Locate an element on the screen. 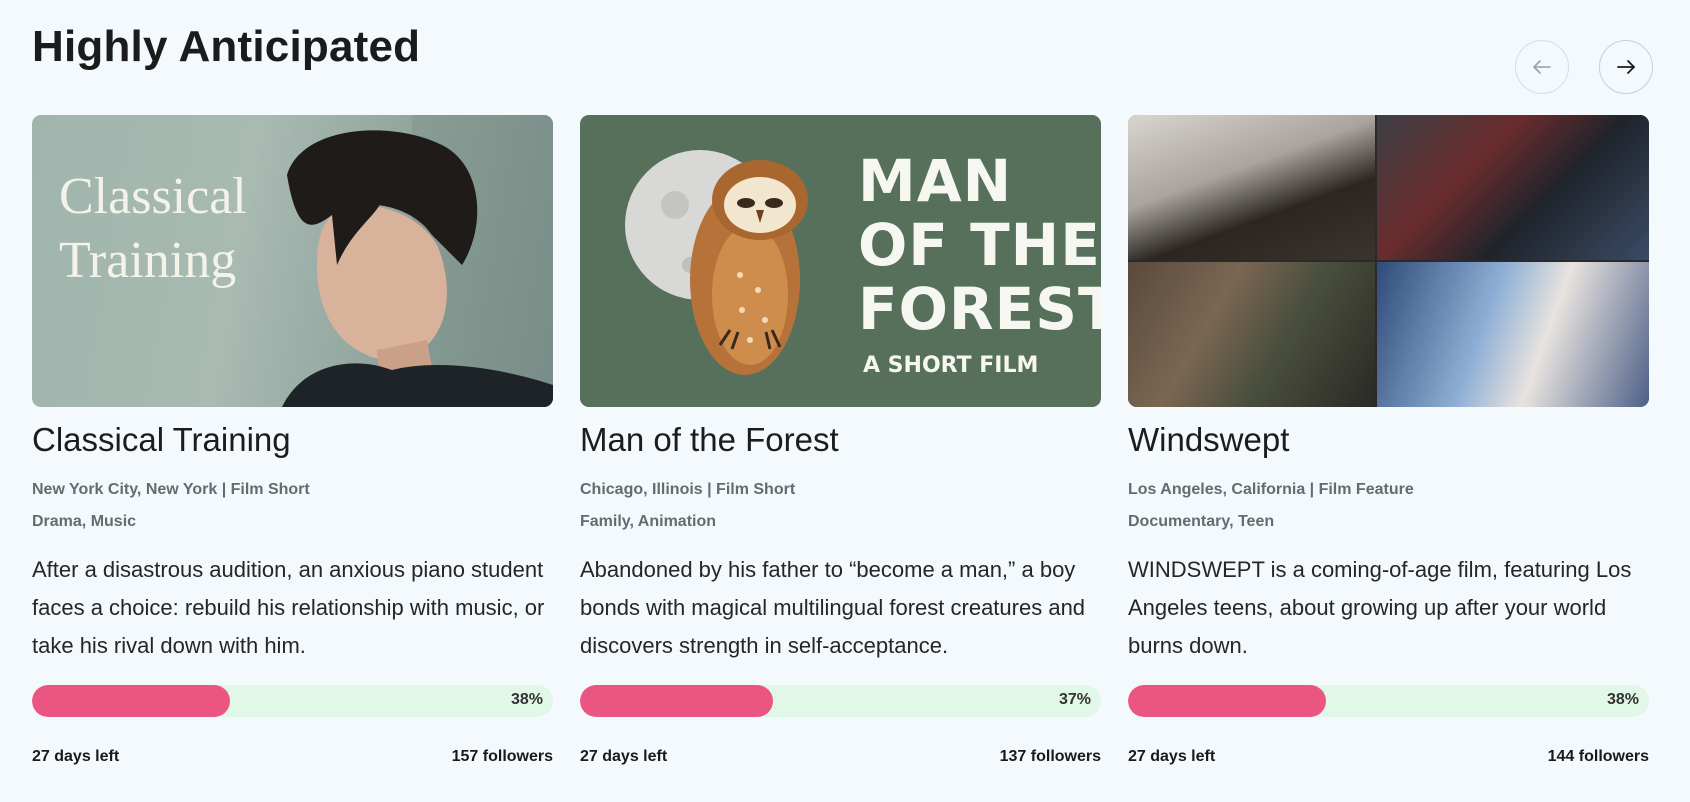 The height and width of the screenshot is (802, 1690). project-genres: Documentary, Teen is located at coordinates (1201, 521).